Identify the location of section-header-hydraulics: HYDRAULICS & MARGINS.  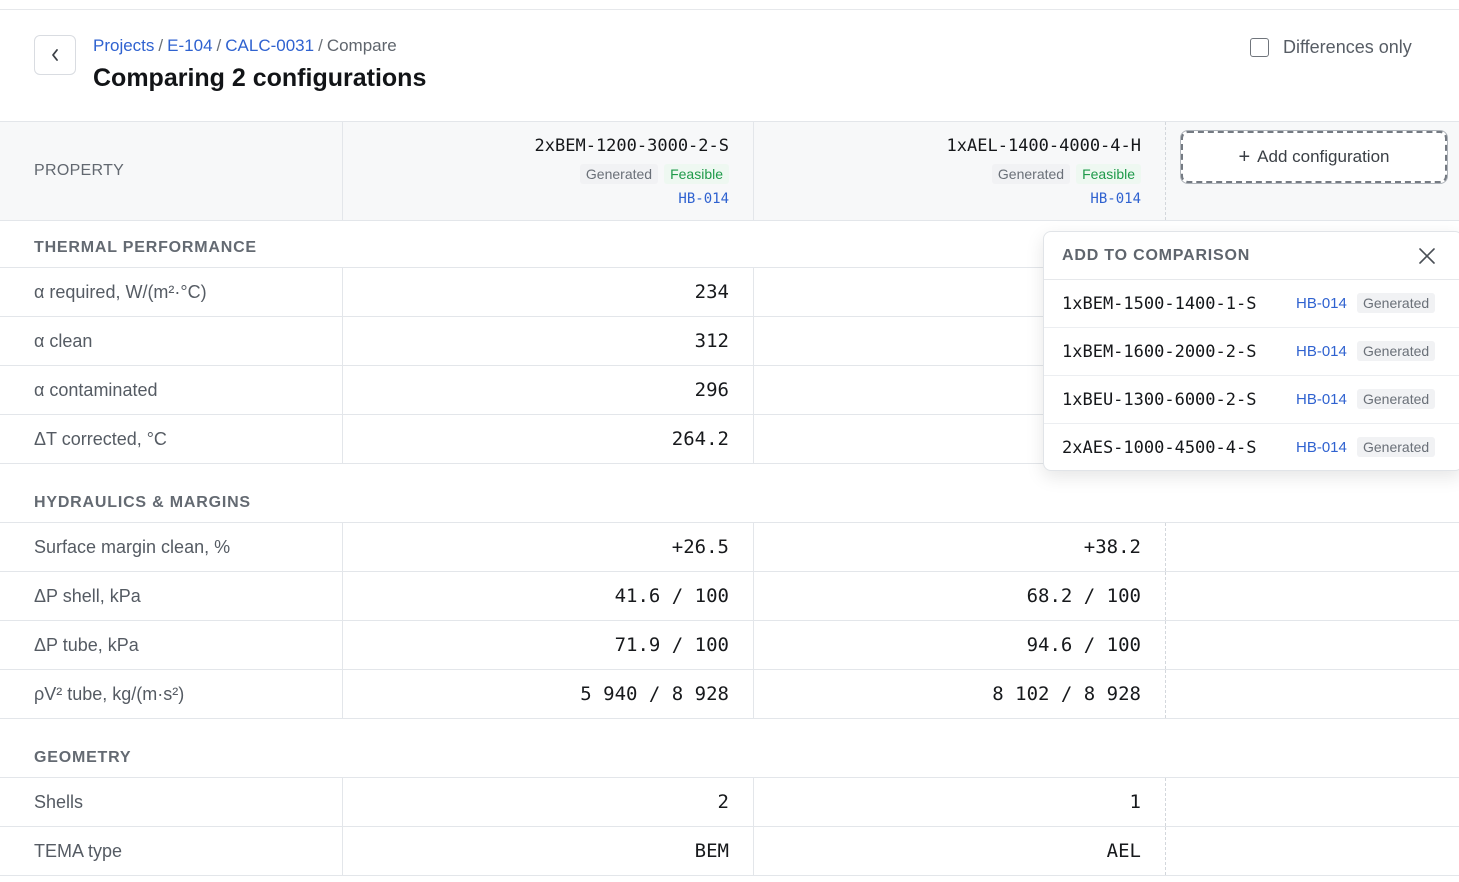
(729, 493).